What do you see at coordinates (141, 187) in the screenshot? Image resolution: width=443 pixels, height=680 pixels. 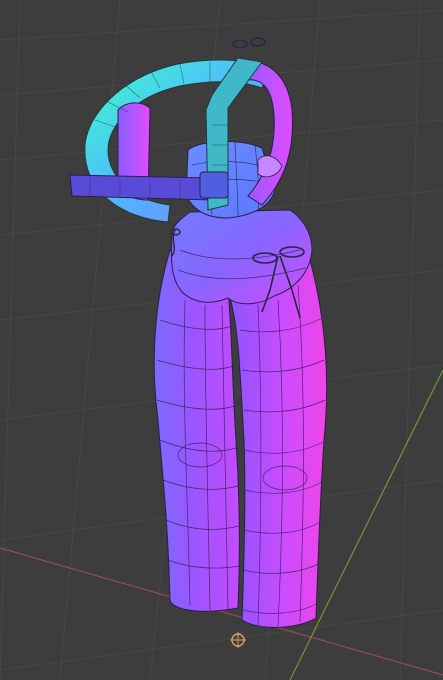 I see `cross-strap` at bounding box center [141, 187].